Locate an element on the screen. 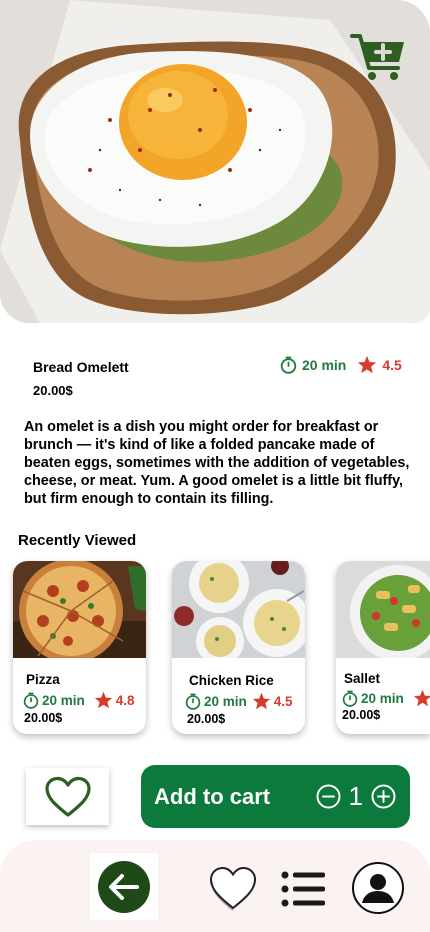 This screenshot has height=932, width=430. list-icon is located at coordinates (304, 890).